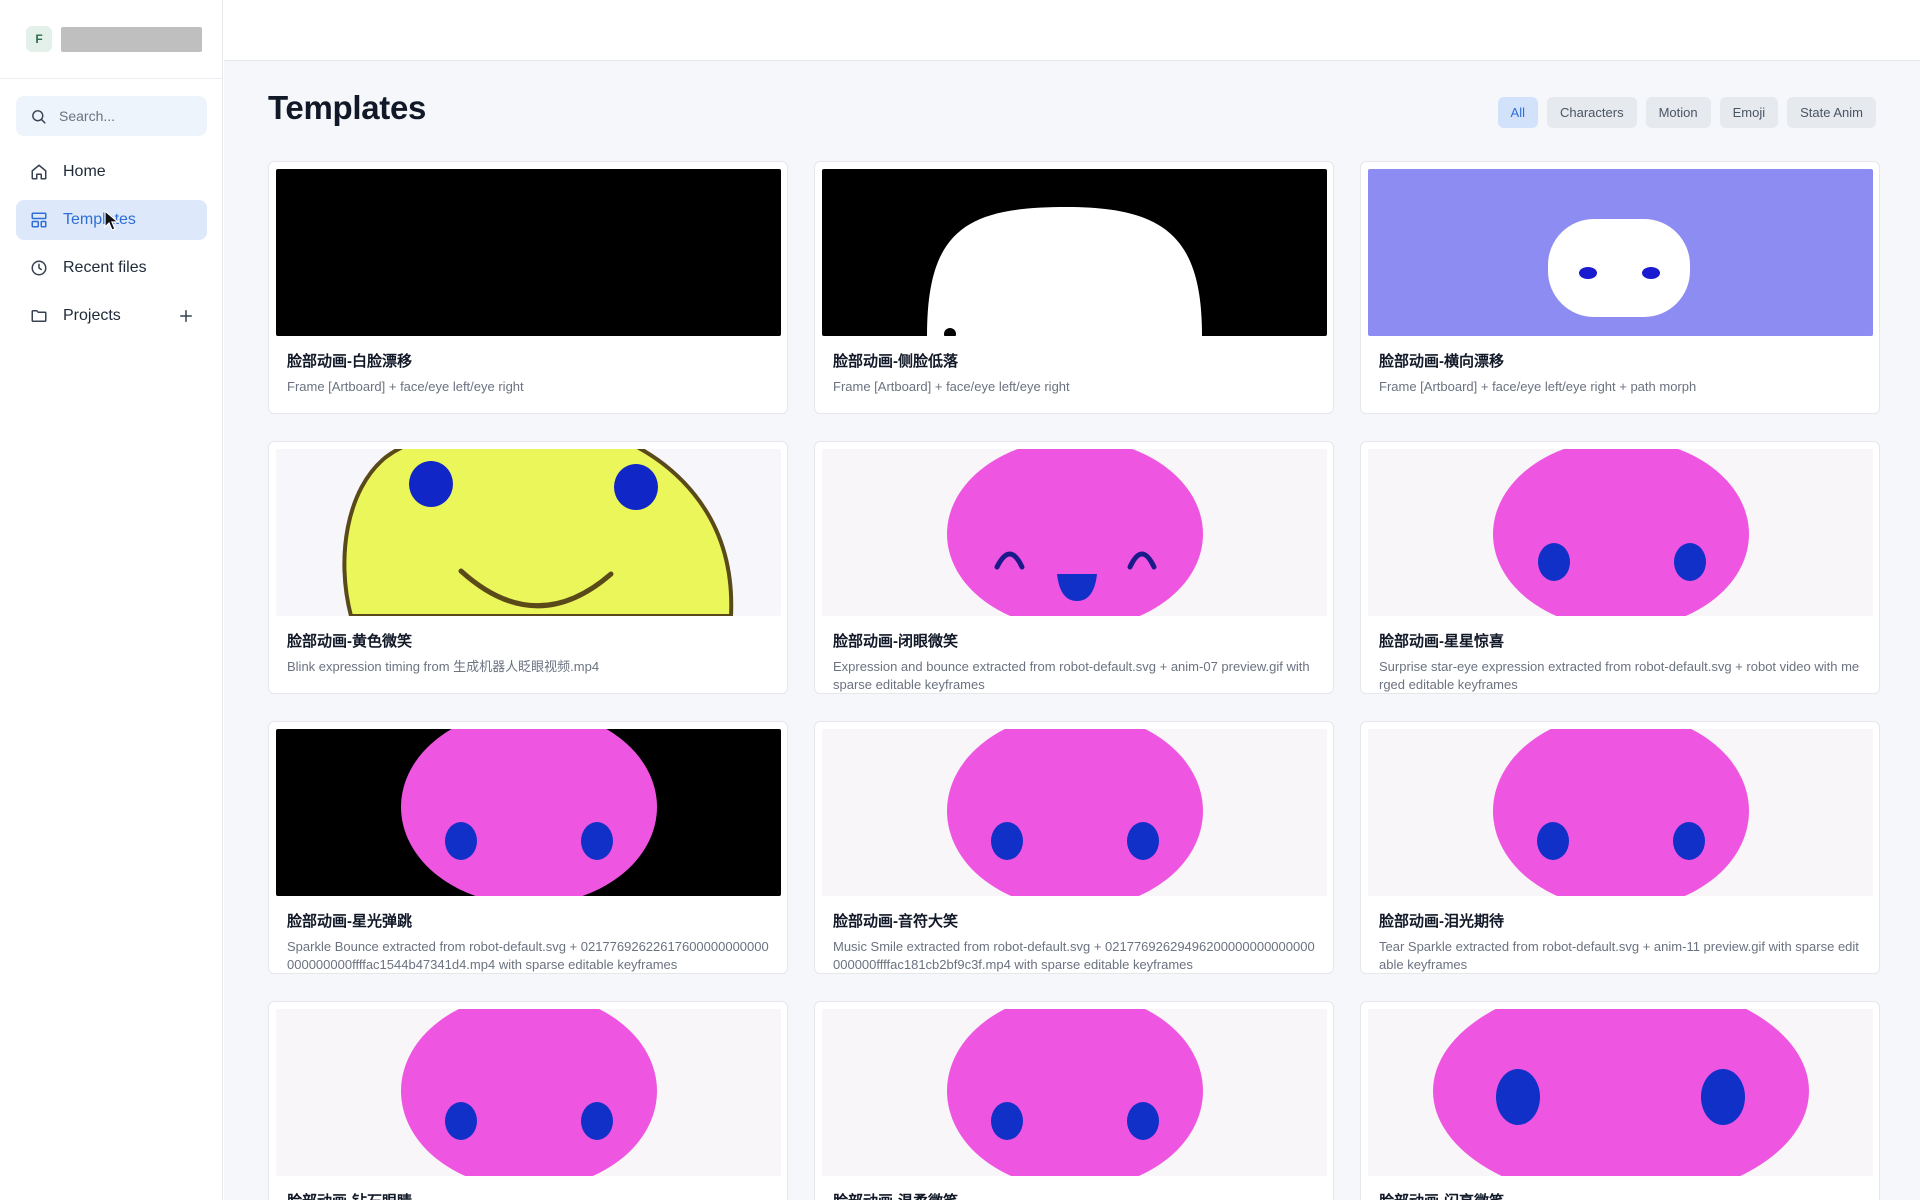 The image size is (1920, 1200). What do you see at coordinates (99, 219) in the screenshot?
I see `sidebar-item-label: Templates` at bounding box center [99, 219].